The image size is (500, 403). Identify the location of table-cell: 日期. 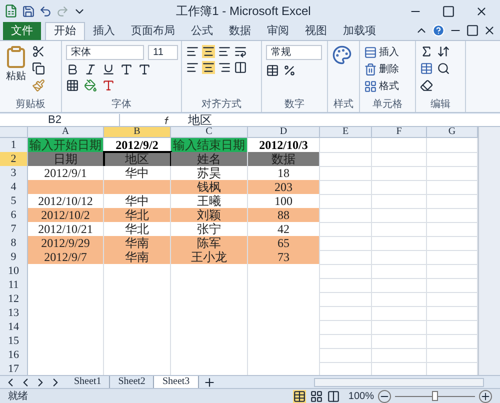
(66, 159).